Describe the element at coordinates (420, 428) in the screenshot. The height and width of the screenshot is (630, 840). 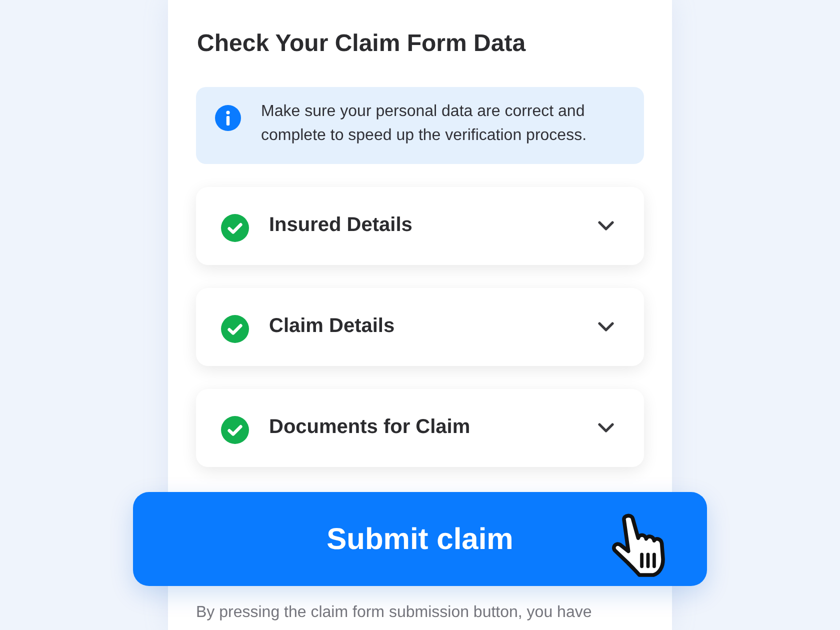
I see `section-accordion: Documents for Claim` at that location.